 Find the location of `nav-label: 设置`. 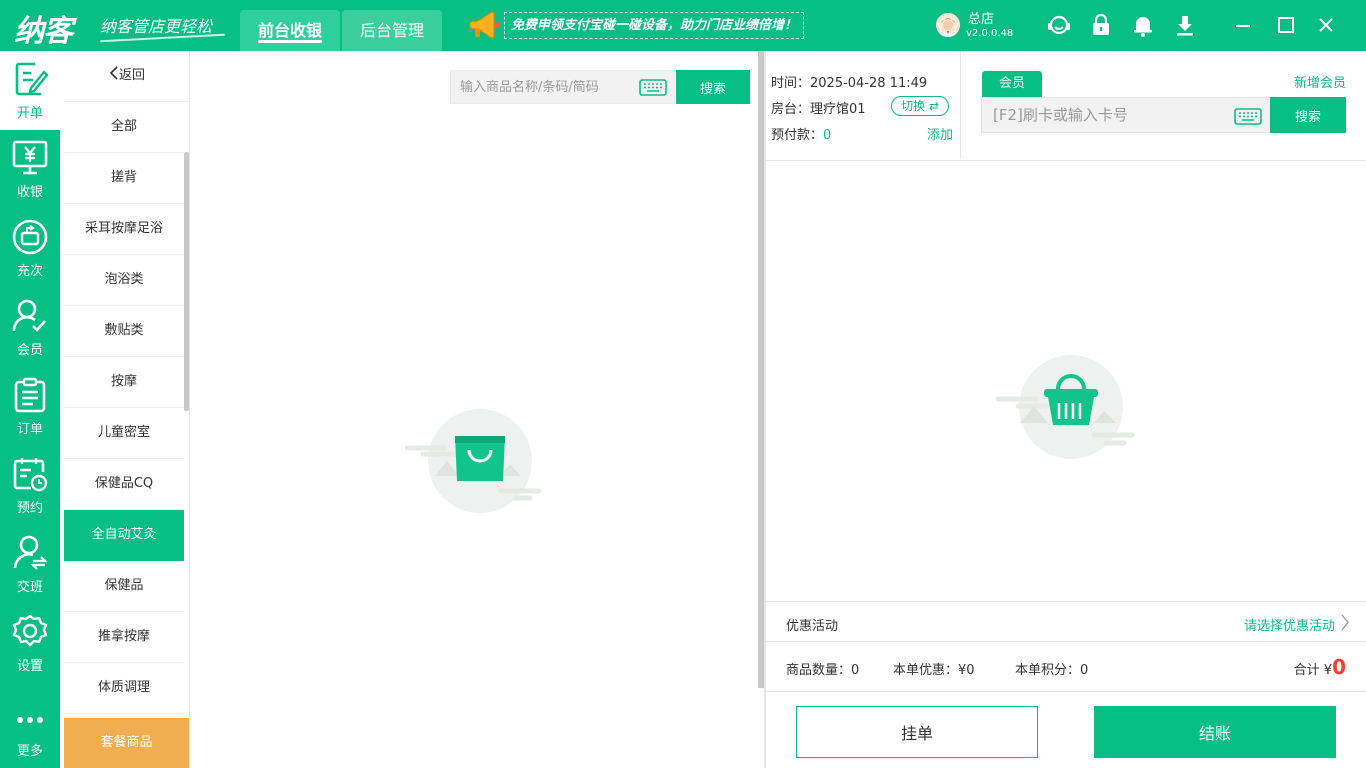

nav-label: 设置 is located at coordinates (29, 666).